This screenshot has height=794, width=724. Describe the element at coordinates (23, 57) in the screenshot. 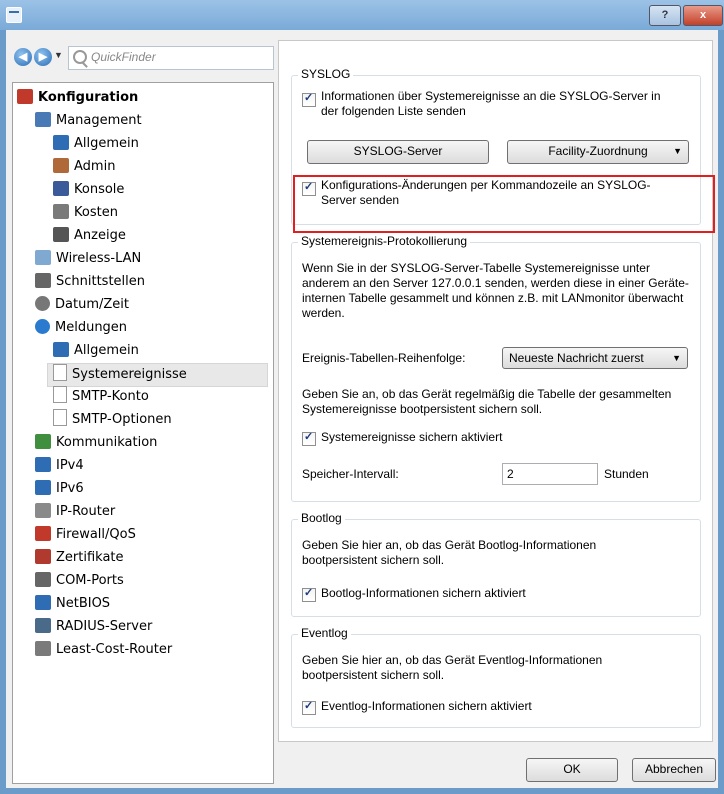

I see `back-icon: ◀` at that location.